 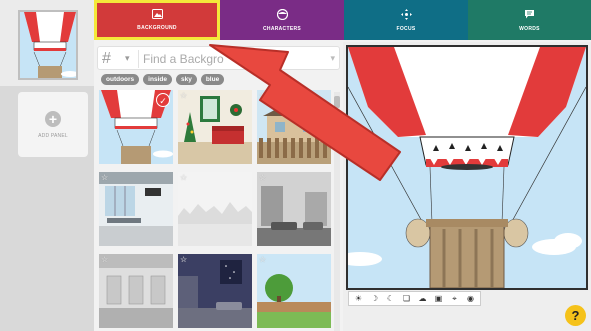 I want to click on copy-icon: ❏, so click(x=406, y=299).